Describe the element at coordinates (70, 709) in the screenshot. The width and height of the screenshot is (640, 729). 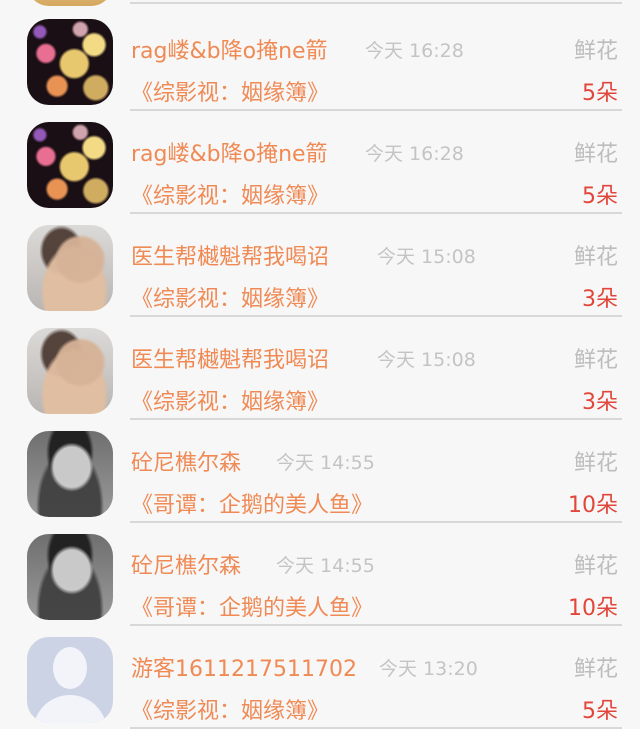
I see `default-user-body` at that location.